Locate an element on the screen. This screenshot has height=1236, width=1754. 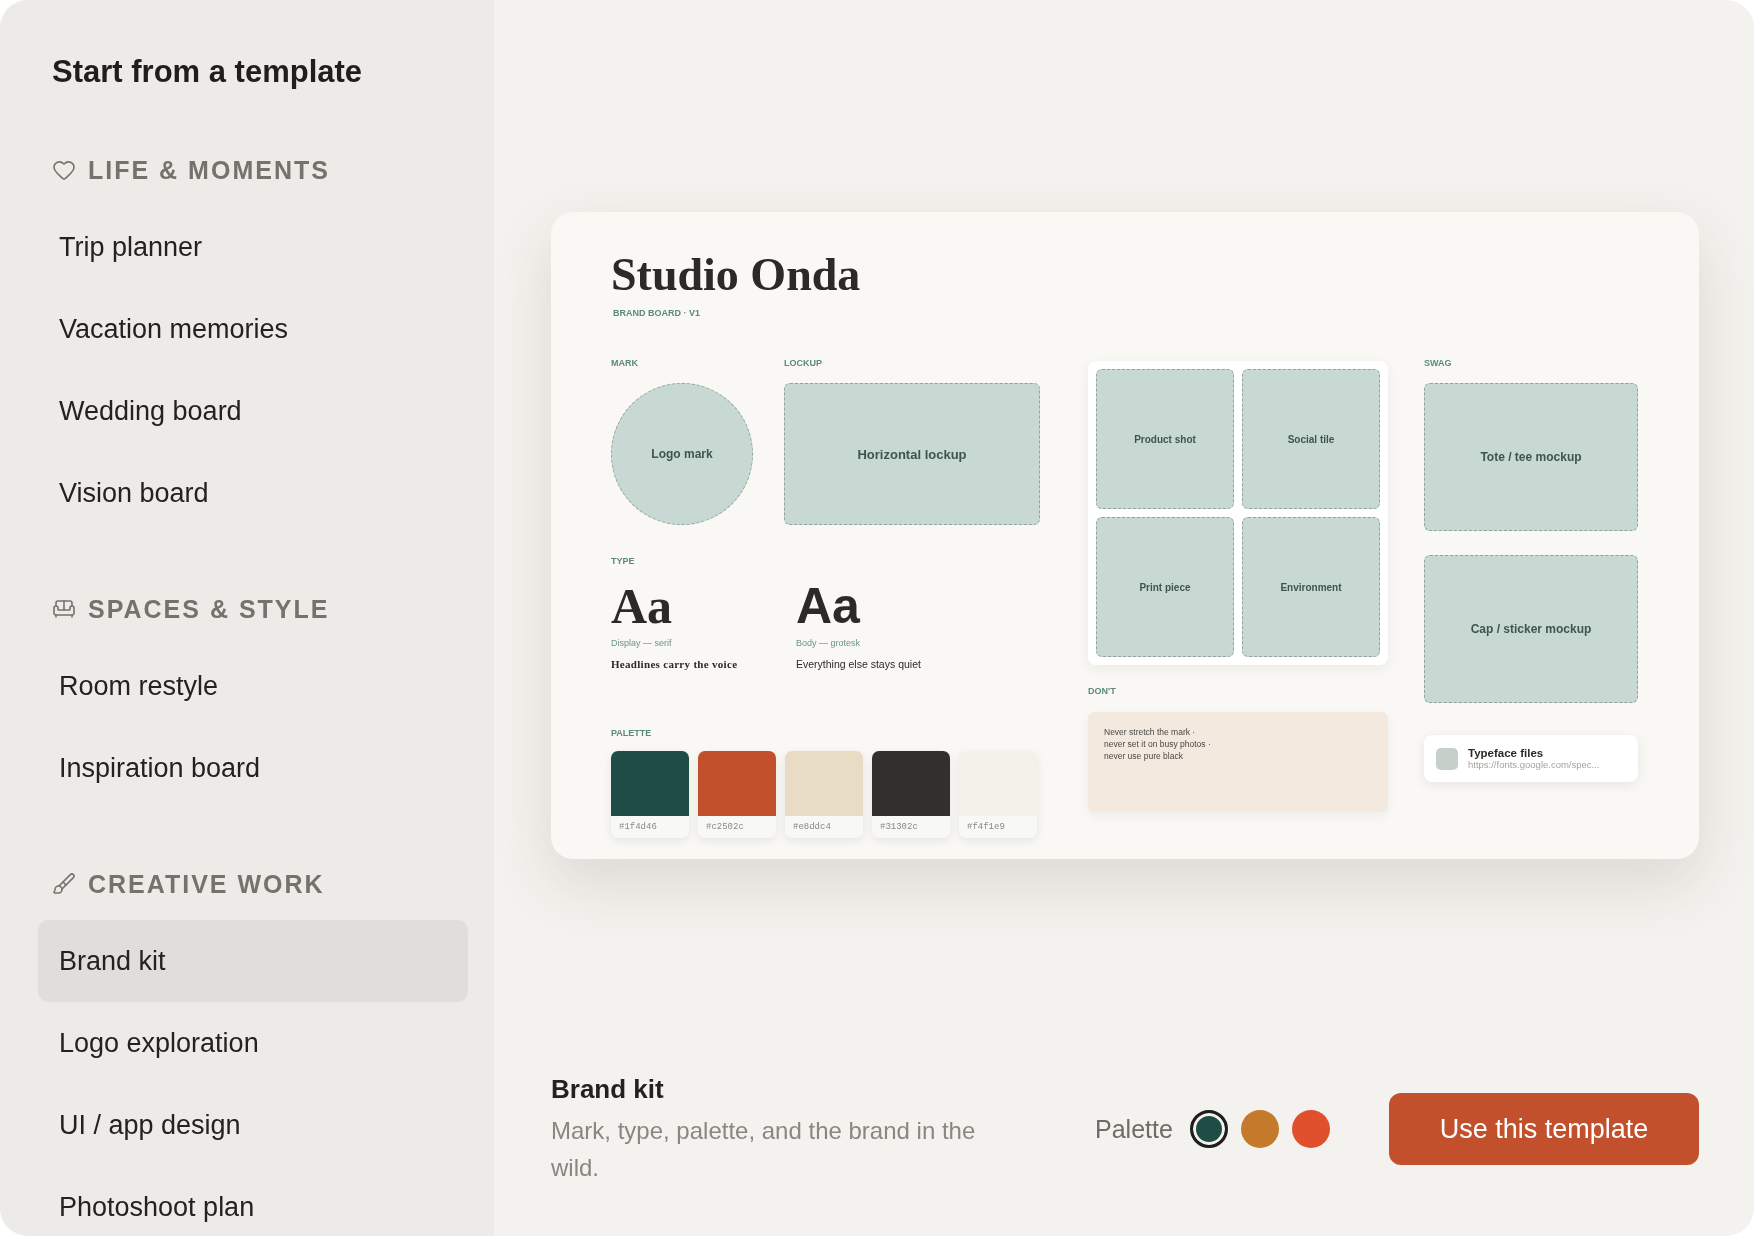
section-label: DON'T is located at coordinates (1102, 691).